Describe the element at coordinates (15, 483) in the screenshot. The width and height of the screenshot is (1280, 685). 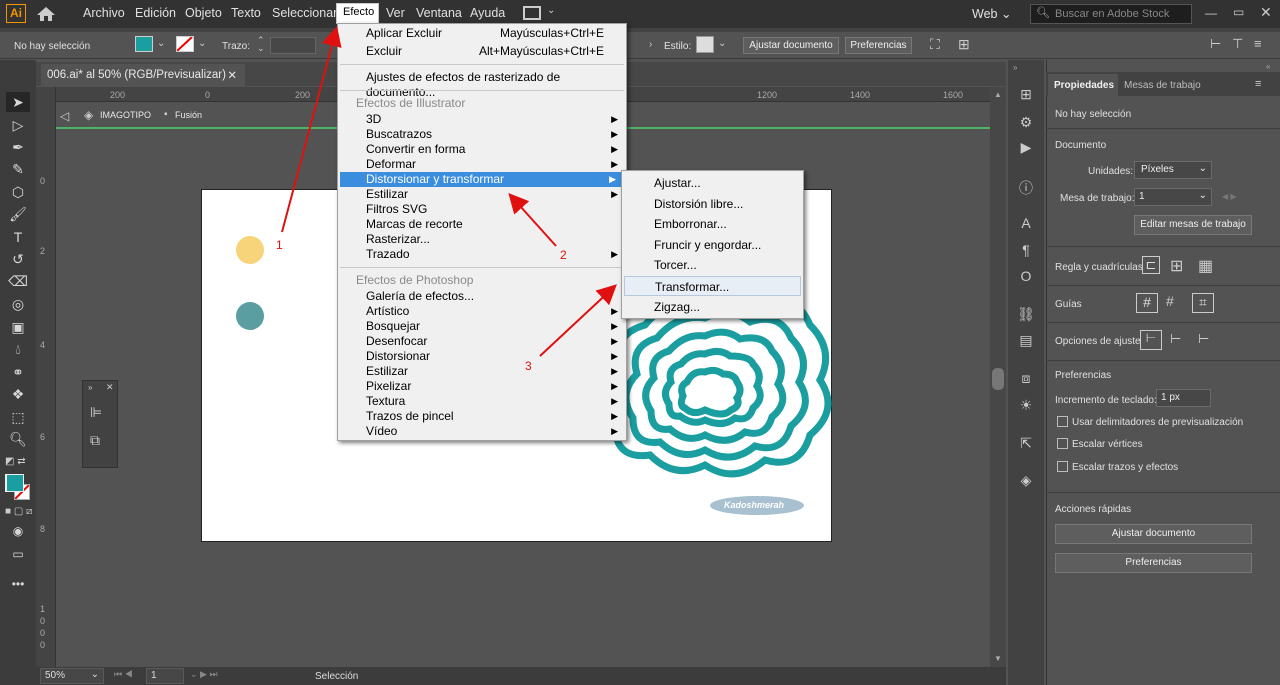
I see `fill-color-front` at that location.